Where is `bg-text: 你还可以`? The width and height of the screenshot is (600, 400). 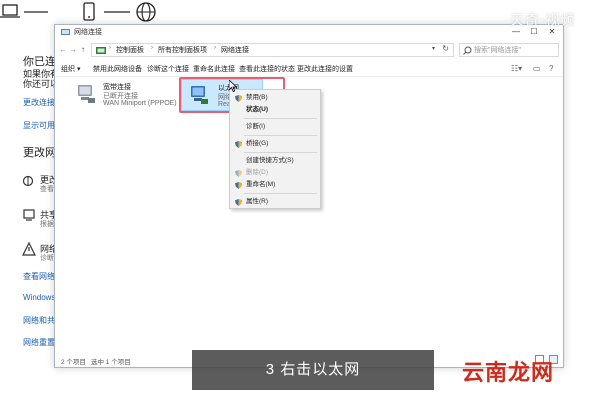 bg-text: 你还可以 is located at coordinates (40, 84).